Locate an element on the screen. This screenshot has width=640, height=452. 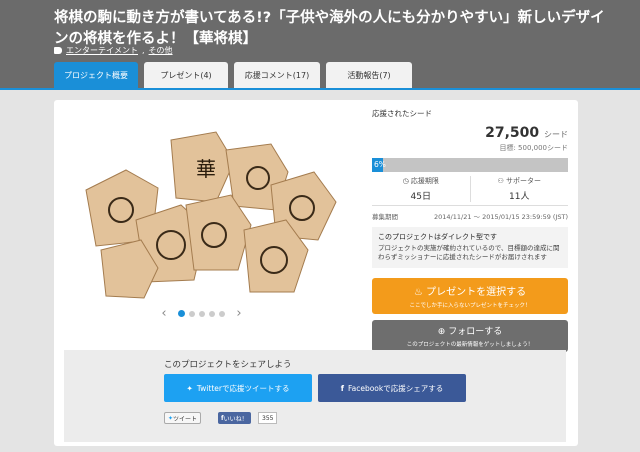
piece-character: 華 is located at coordinates (206, 169).